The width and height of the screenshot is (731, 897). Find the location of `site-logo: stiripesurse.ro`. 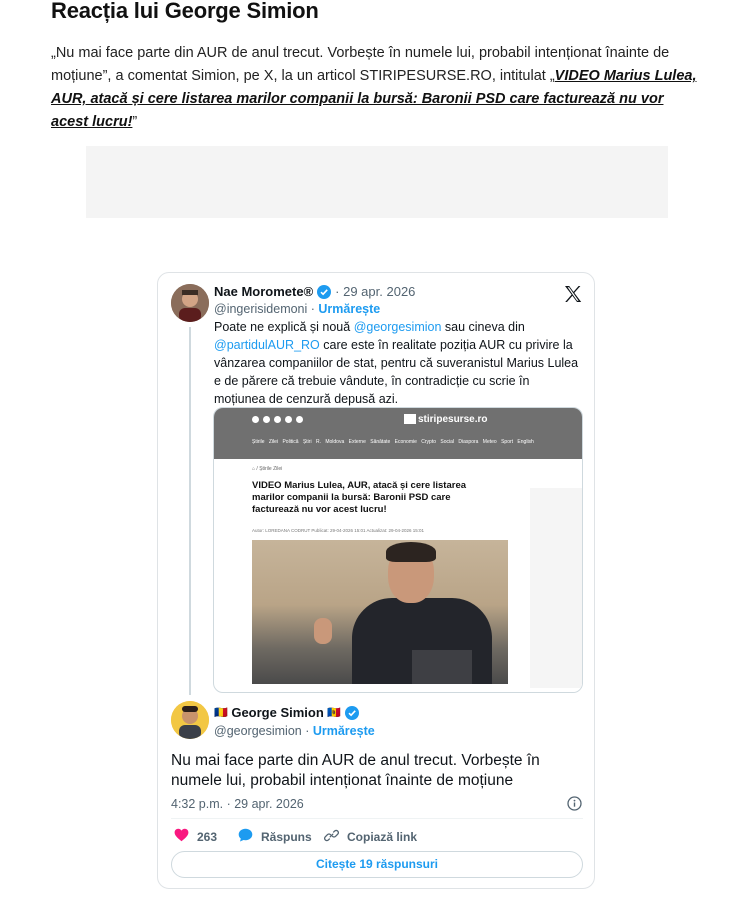

site-logo: stiripesurse.ro is located at coordinates (445, 419).